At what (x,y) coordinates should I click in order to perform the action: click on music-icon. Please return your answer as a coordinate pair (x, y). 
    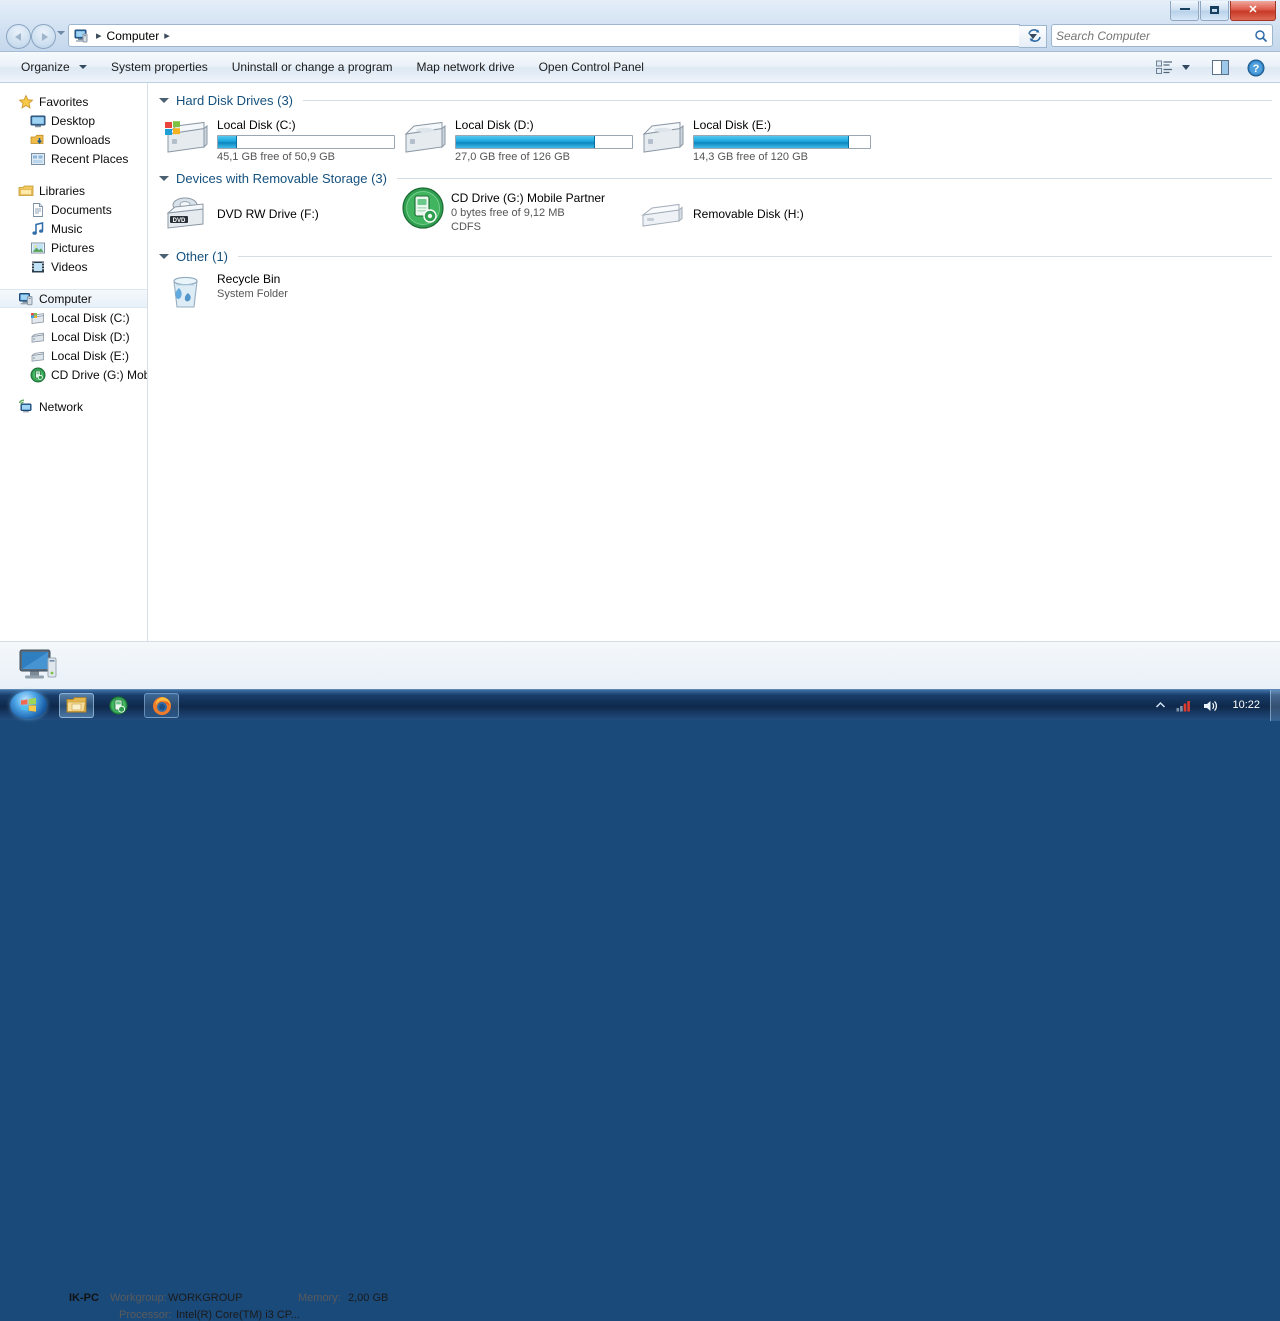
    Looking at the image, I should click on (38, 229).